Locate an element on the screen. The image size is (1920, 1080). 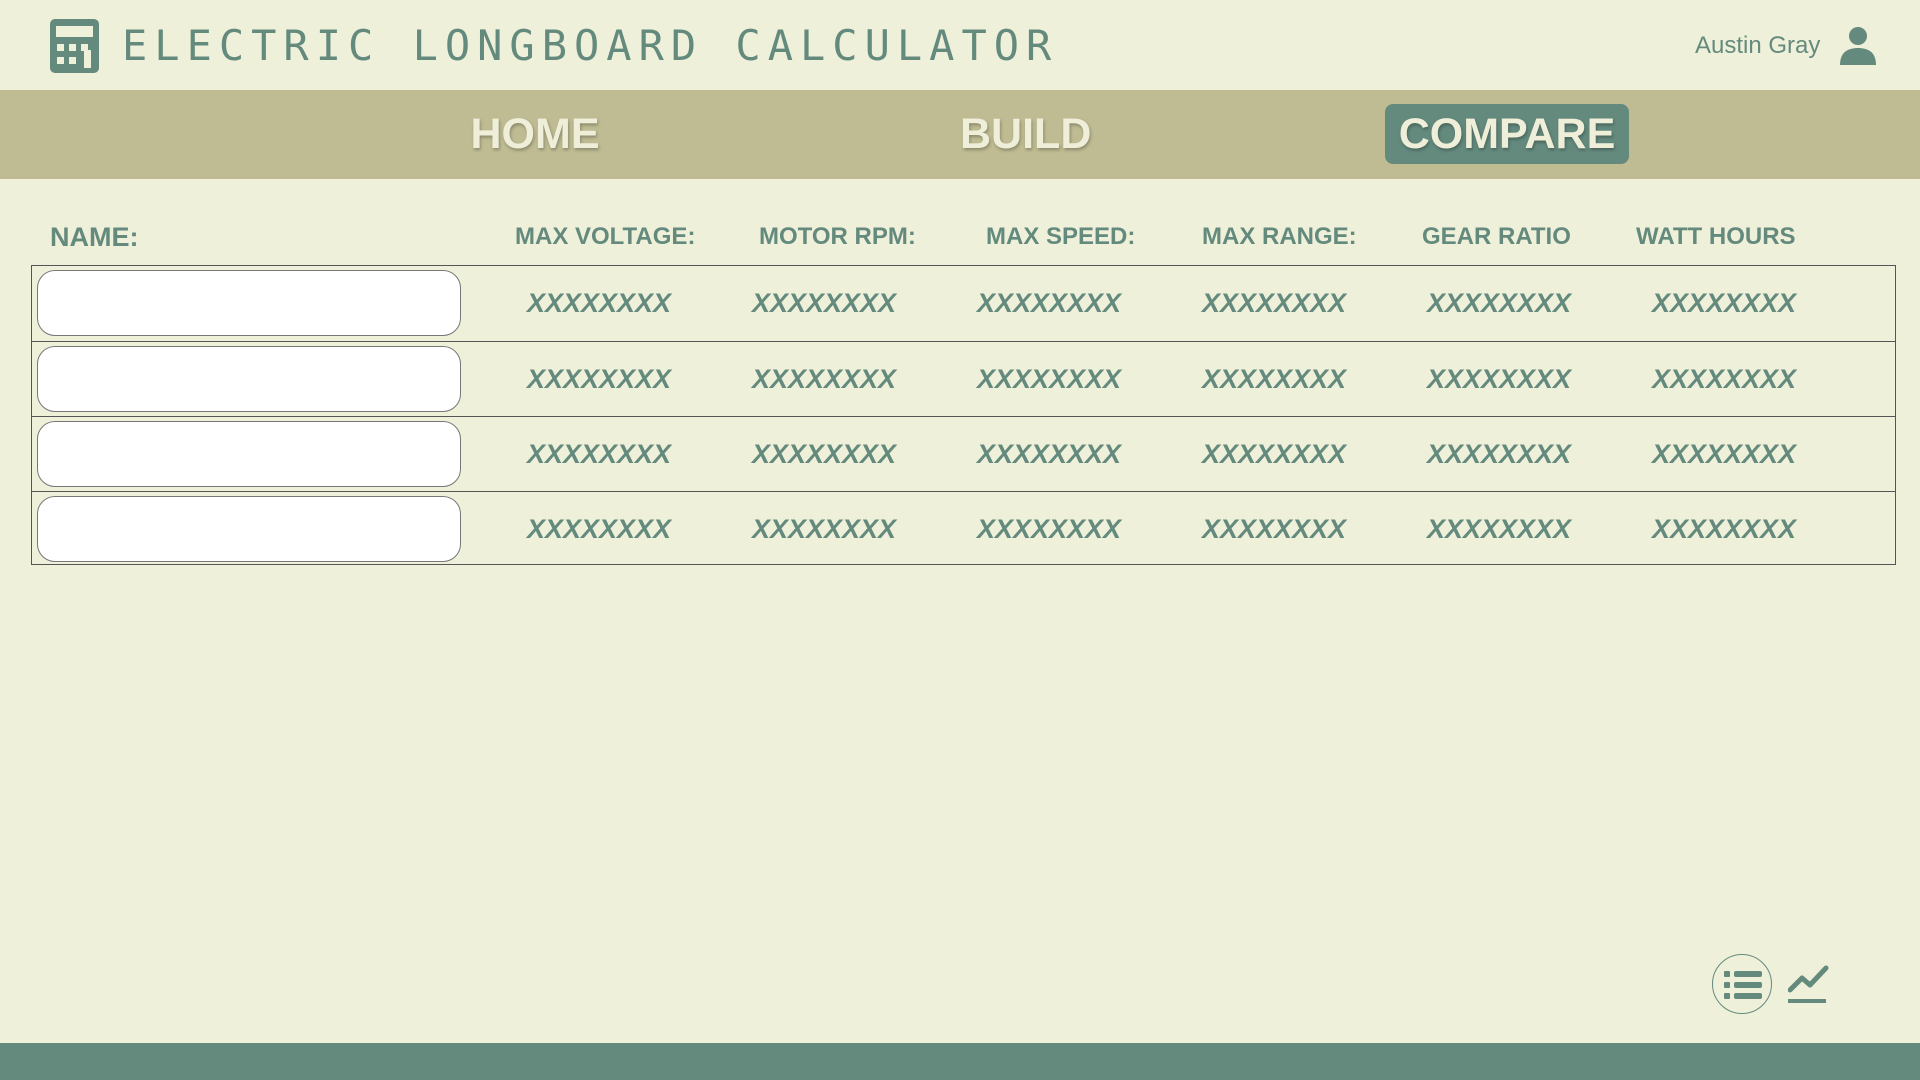
name-column-header: NAME: is located at coordinates (94, 237).